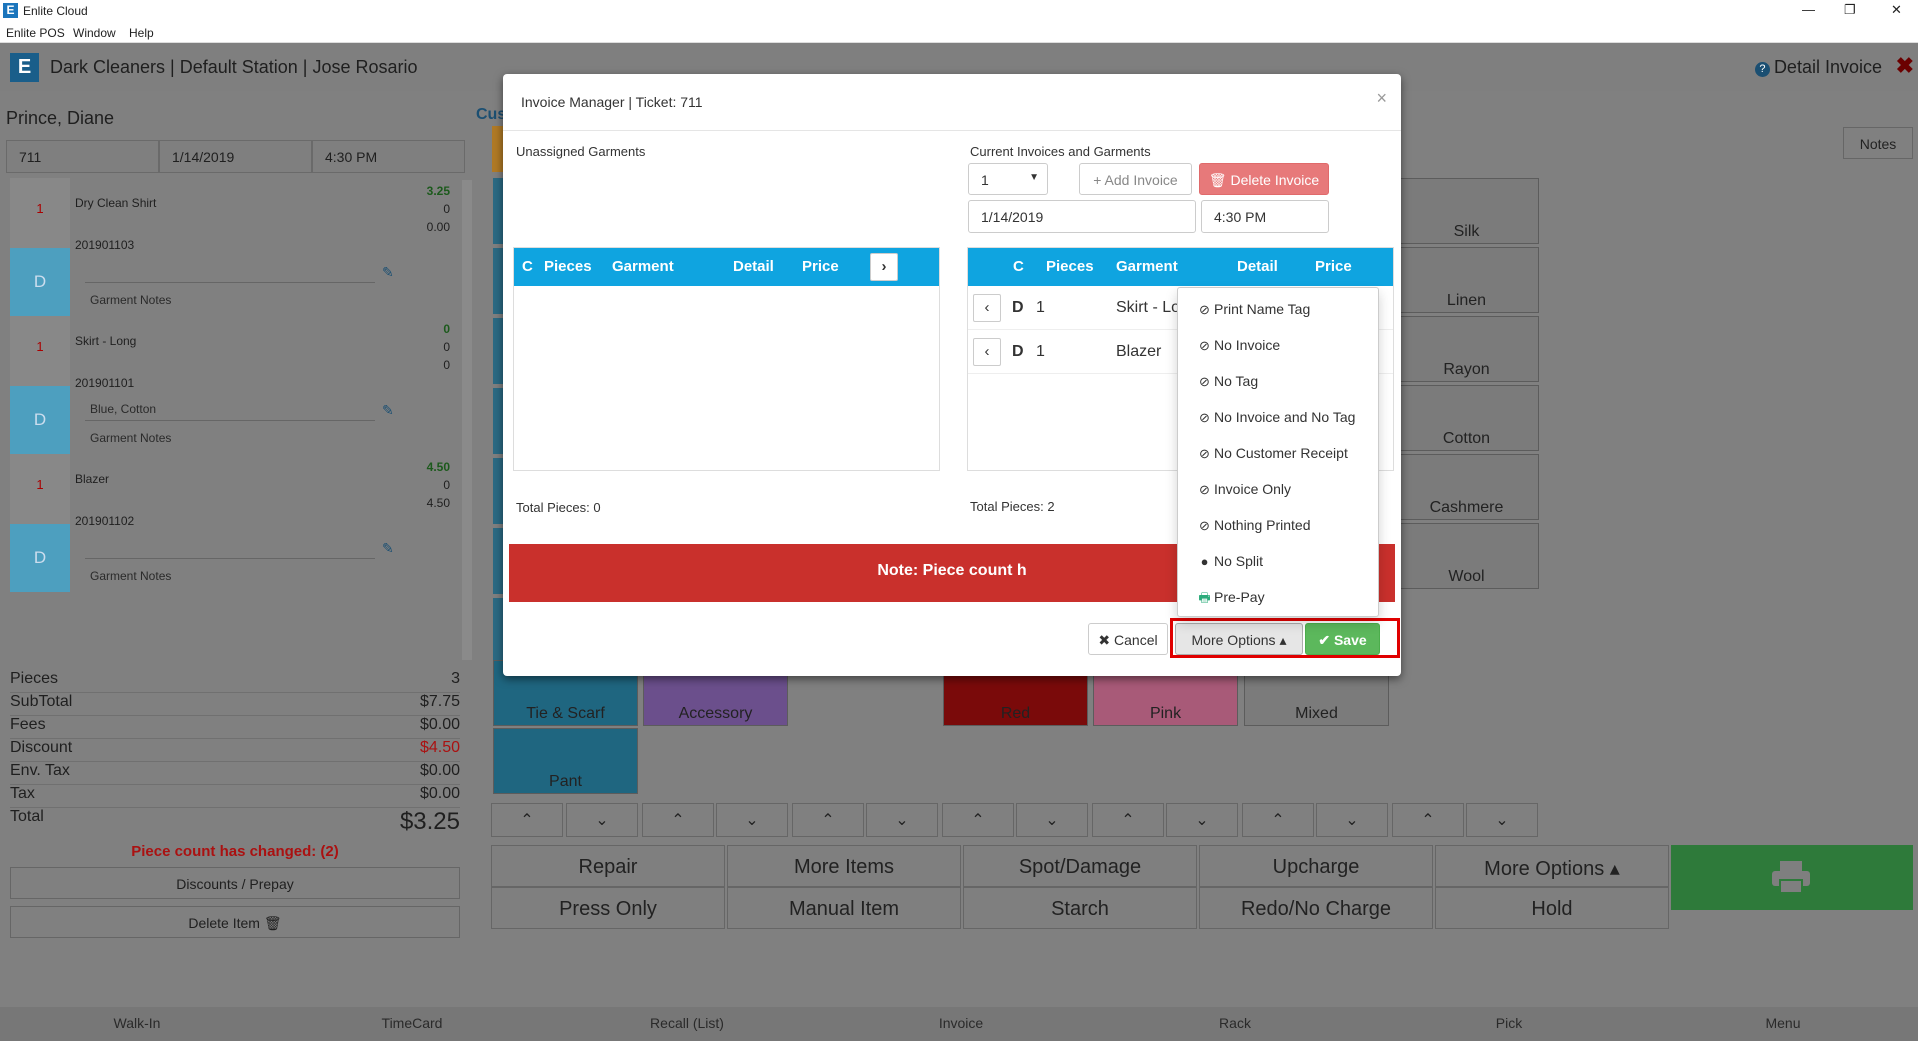  What do you see at coordinates (1008, 179) in the screenshot?
I see `invoice-select: 1 ▼` at bounding box center [1008, 179].